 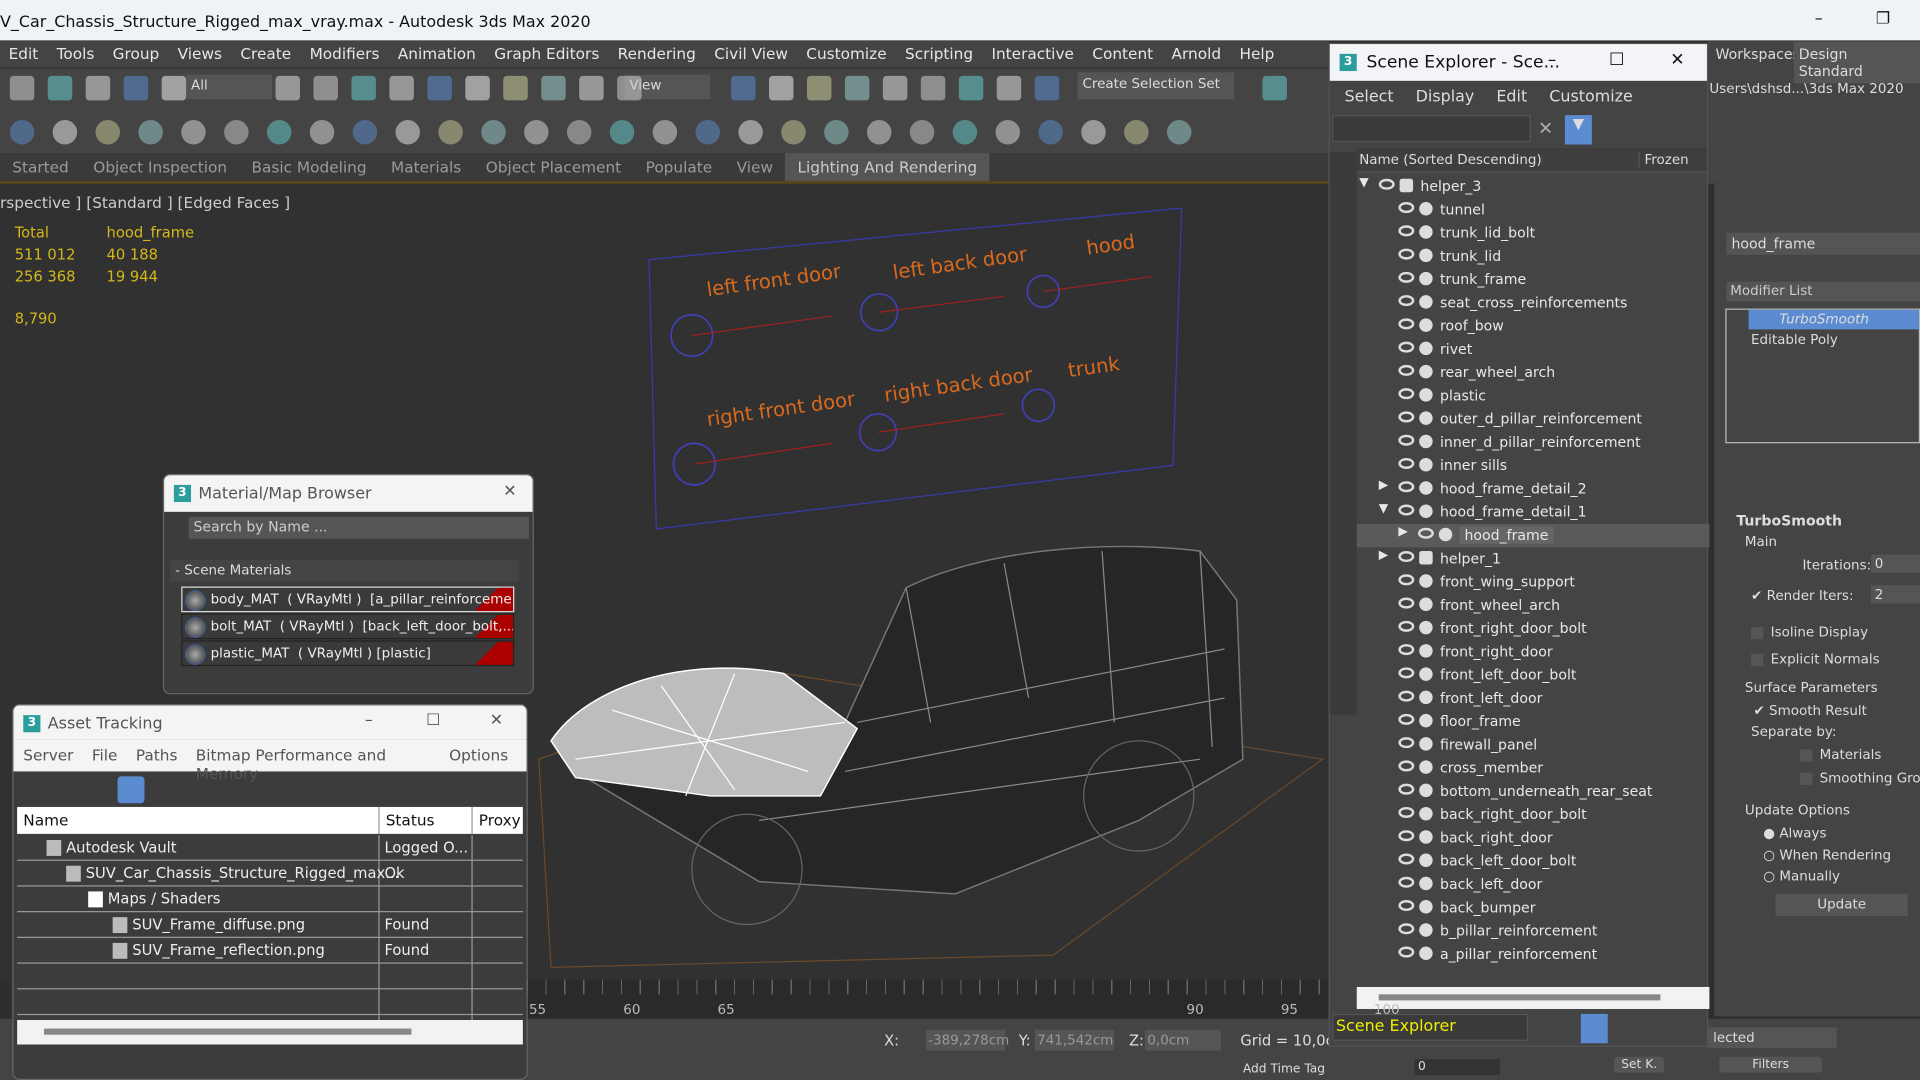 What do you see at coordinates (1823, 243) in the screenshot?
I see `object-name-field: hood_frame` at bounding box center [1823, 243].